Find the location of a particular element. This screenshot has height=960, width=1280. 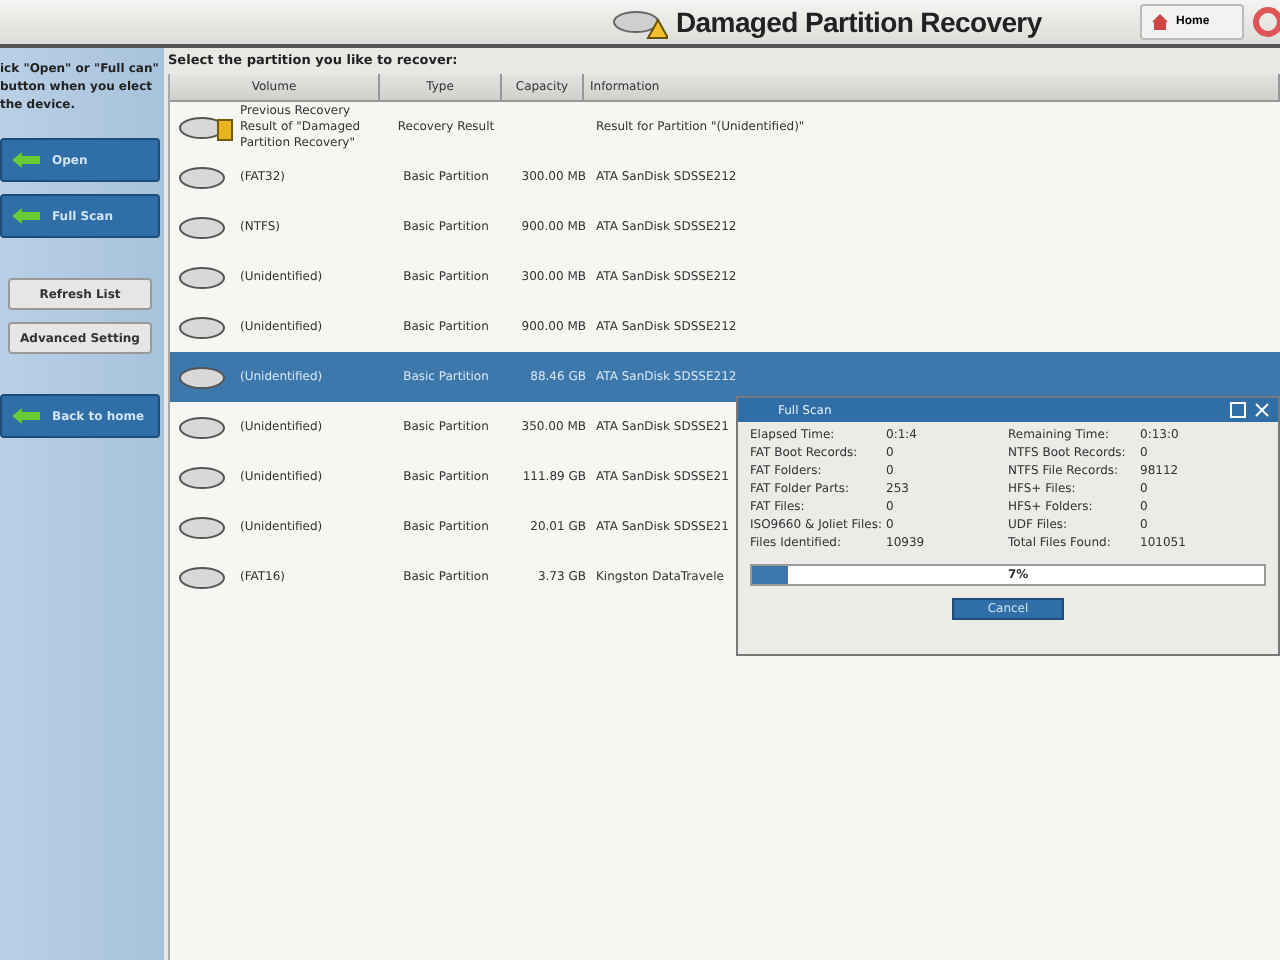

app-title: Damaged Partition Recovery is located at coordinates (859, 22).